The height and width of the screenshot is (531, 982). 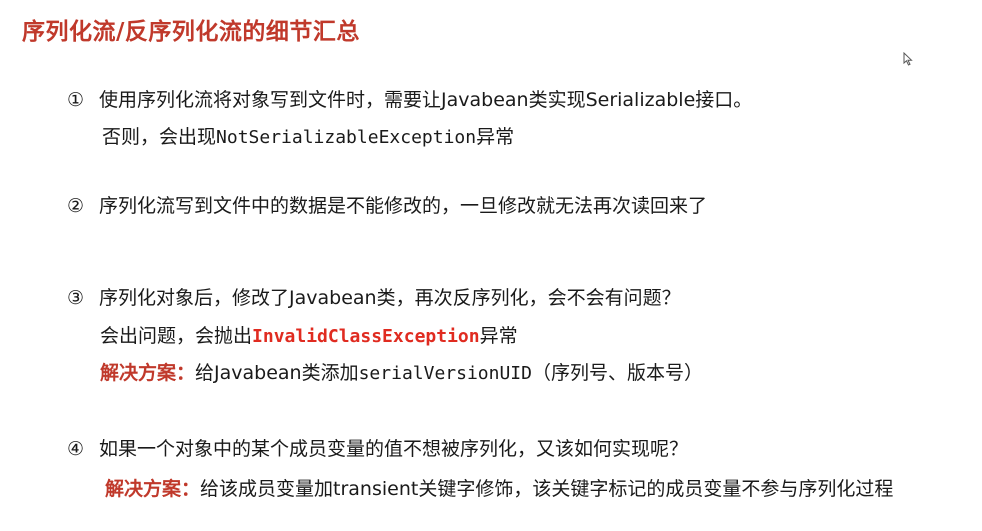 What do you see at coordinates (908, 59) in the screenshot?
I see `mouse-cursor-icon` at bounding box center [908, 59].